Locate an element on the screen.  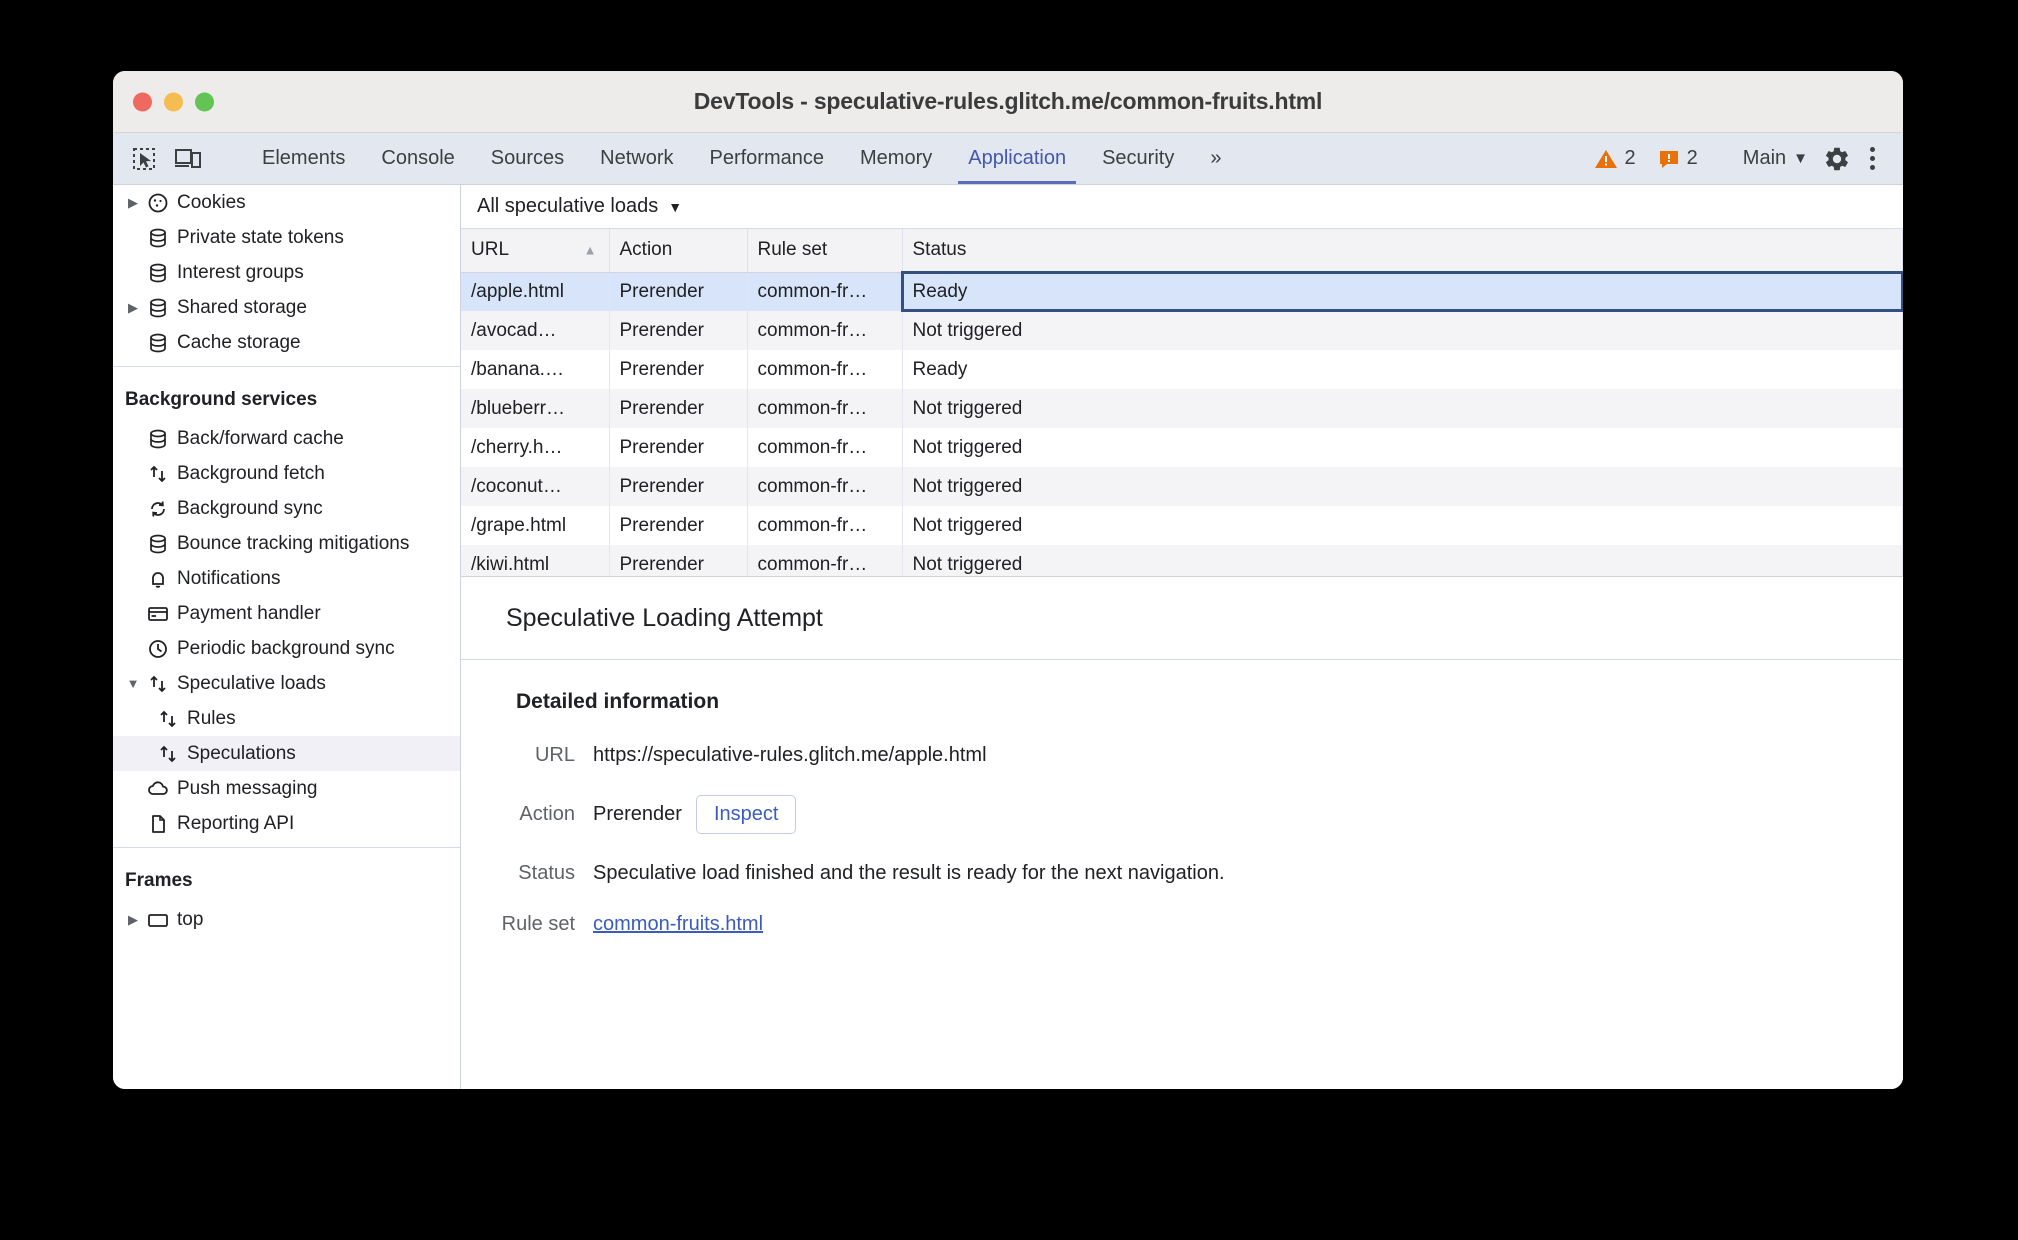
tab-application: Application is located at coordinates (1017, 158).